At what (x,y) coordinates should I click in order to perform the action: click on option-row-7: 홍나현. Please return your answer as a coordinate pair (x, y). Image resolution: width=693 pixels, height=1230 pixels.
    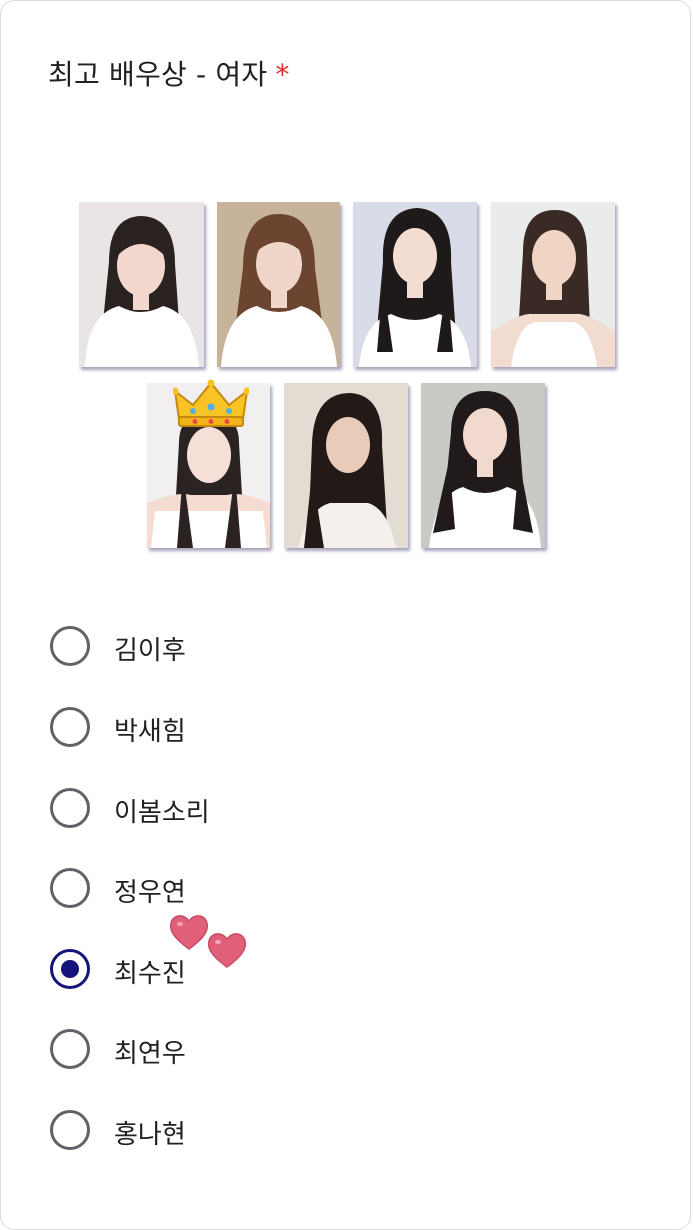
    Looking at the image, I should click on (247, 1130).